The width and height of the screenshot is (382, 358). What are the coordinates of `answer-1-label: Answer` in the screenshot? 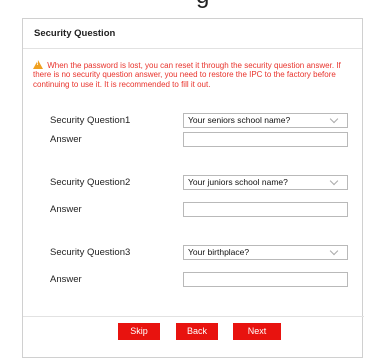 It's located at (66, 139).